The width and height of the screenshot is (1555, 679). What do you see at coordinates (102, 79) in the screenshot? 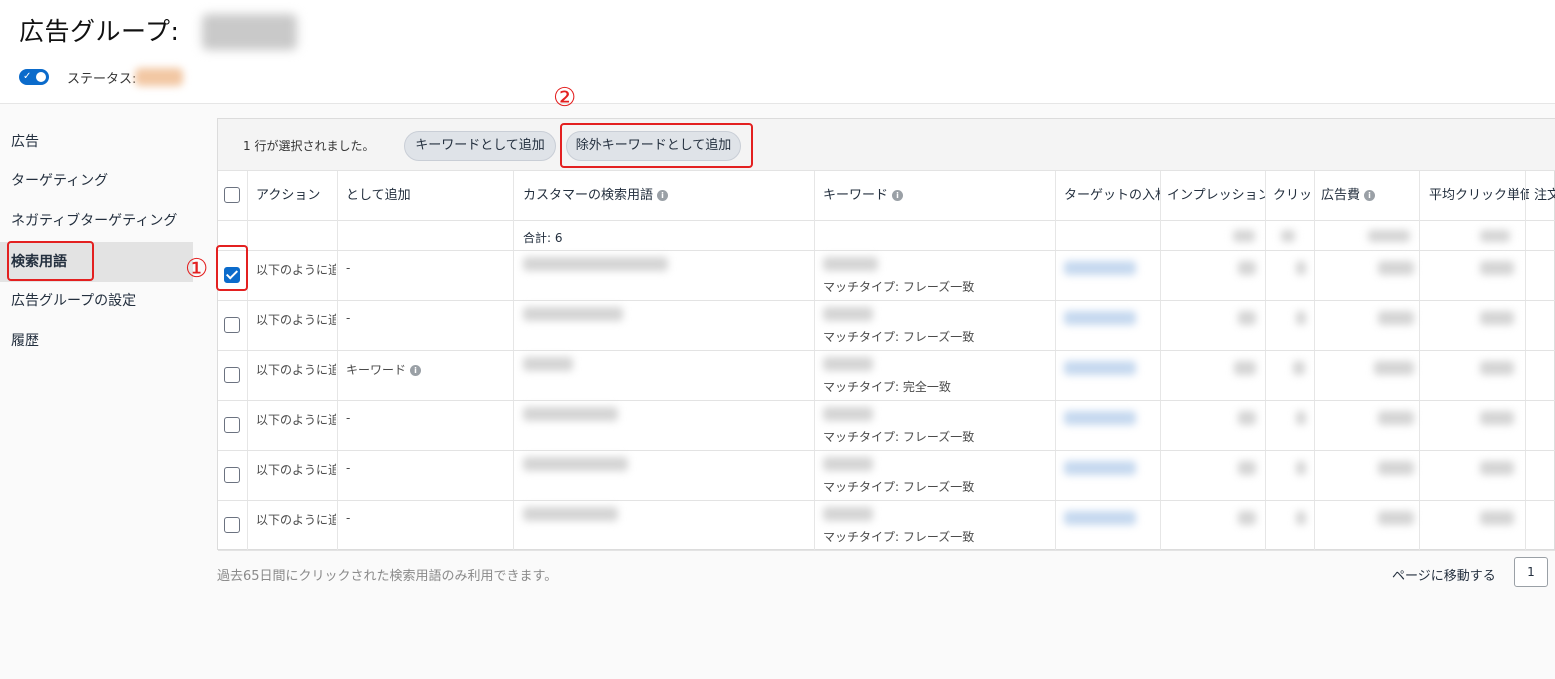
I see `status-label: ステータス:` at bounding box center [102, 79].